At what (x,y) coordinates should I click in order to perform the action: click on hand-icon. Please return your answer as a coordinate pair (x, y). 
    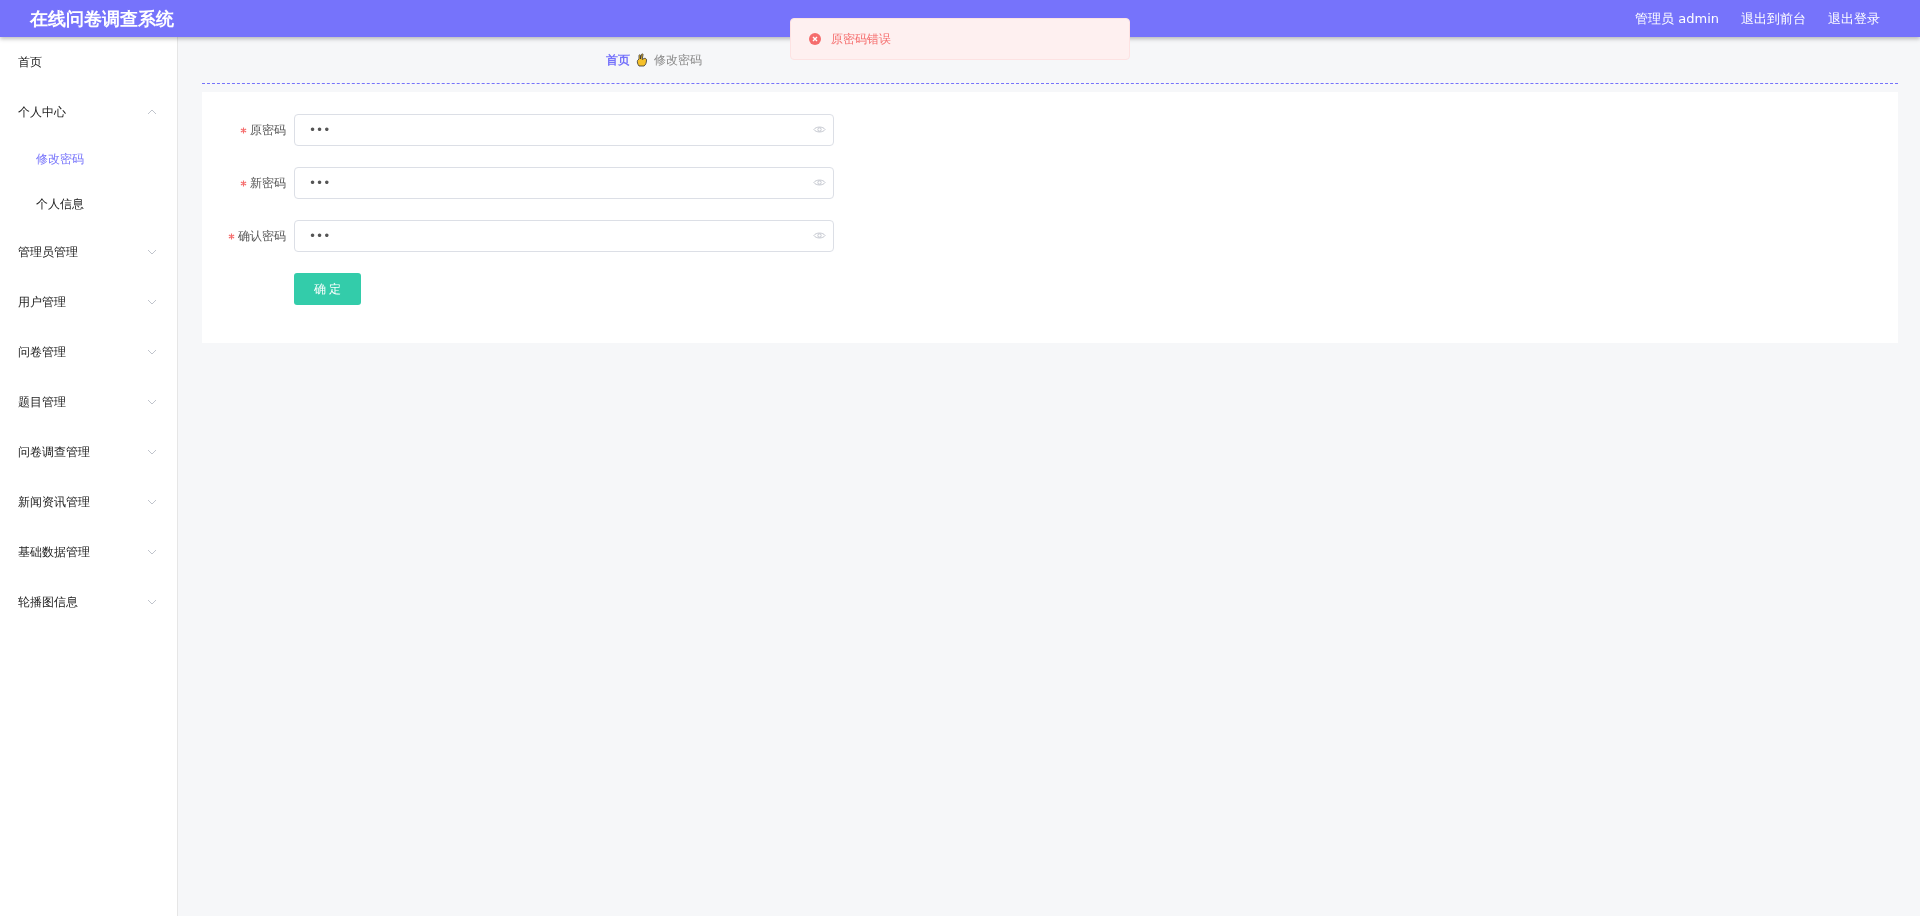
    Looking at the image, I should click on (642, 60).